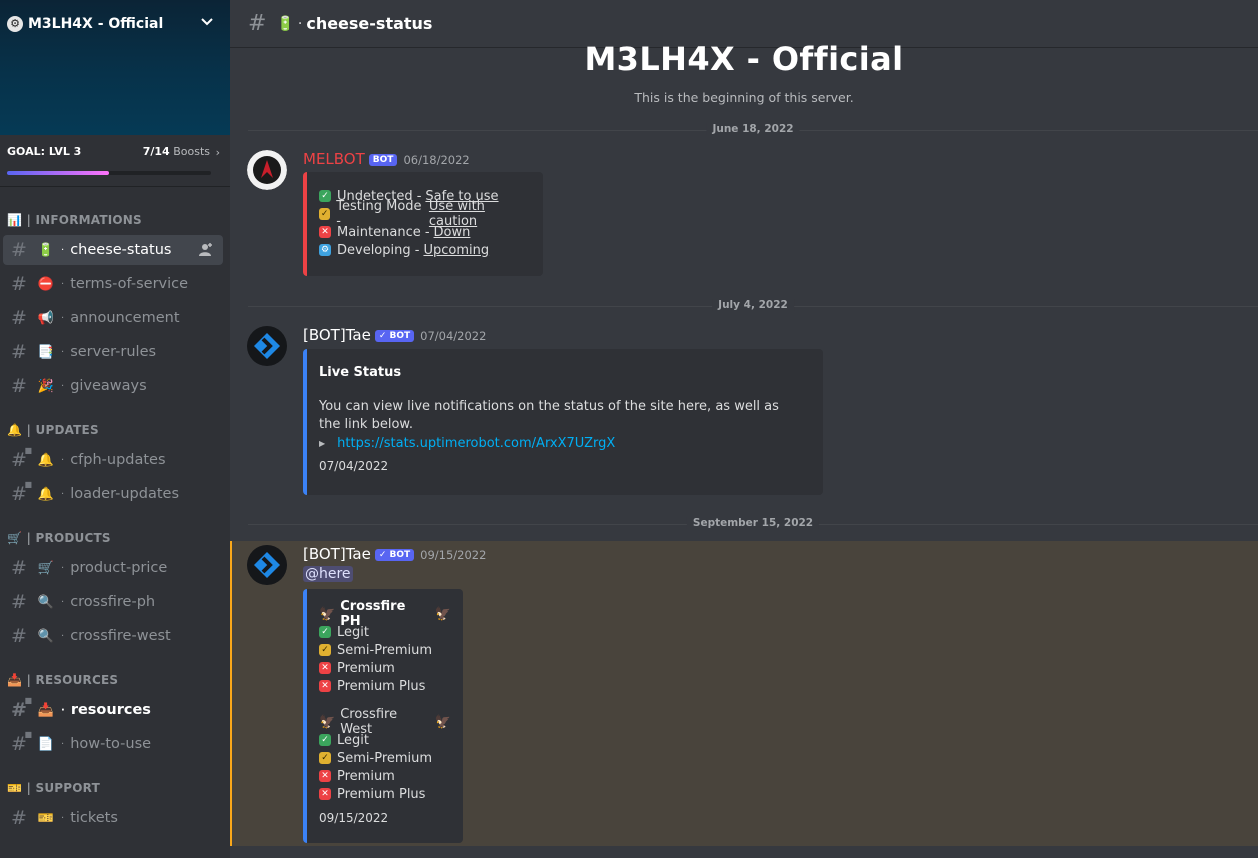 This screenshot has height=858, width=1258. What do you see at coordinates (328, 574) in the screenshot?
I see `here-mention: @here` at bounding box center [328, 574].